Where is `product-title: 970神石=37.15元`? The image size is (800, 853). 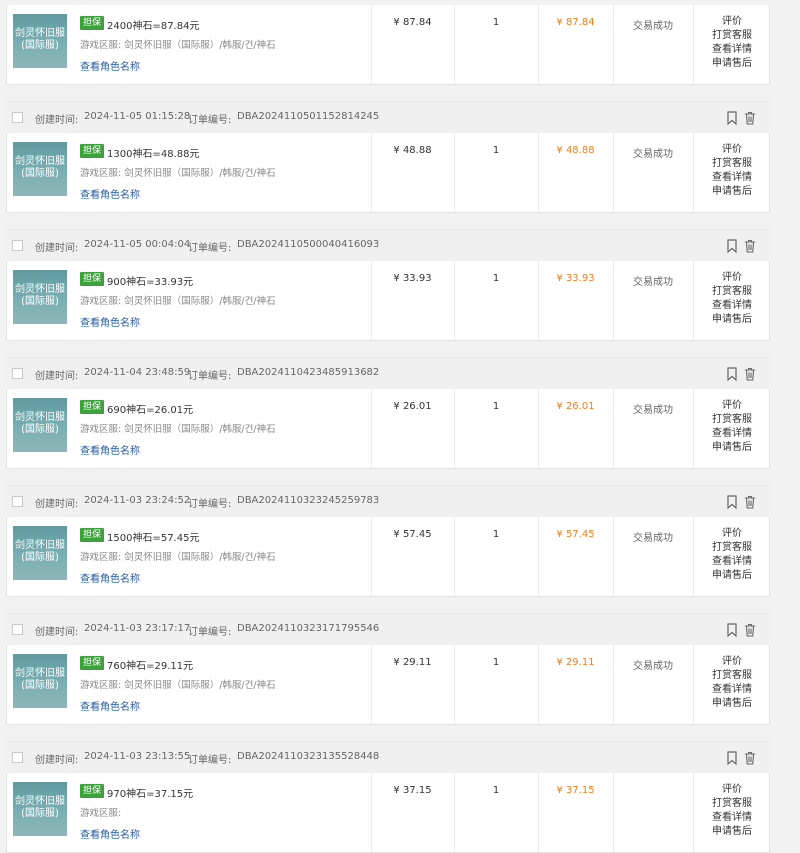 product-title: 970神石=37.15元 is located at coordinates (150, 792).